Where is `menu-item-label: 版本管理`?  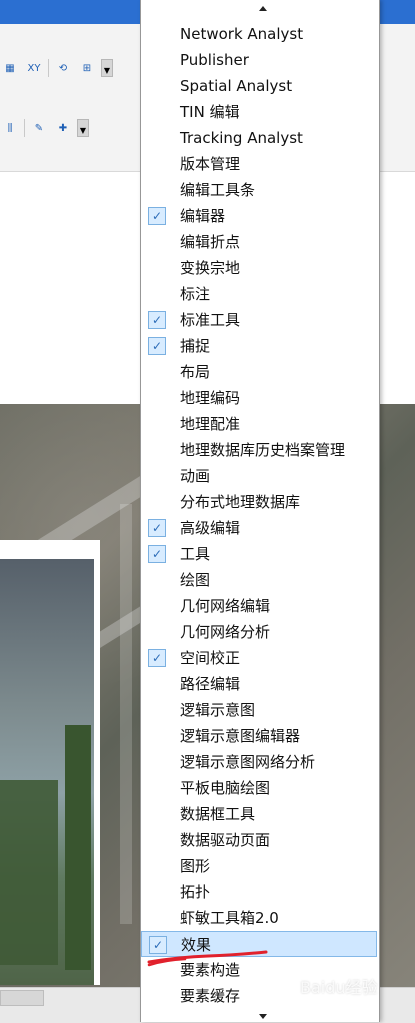
menu-item-label: 版本管理 is located at coordinates (210, 164).